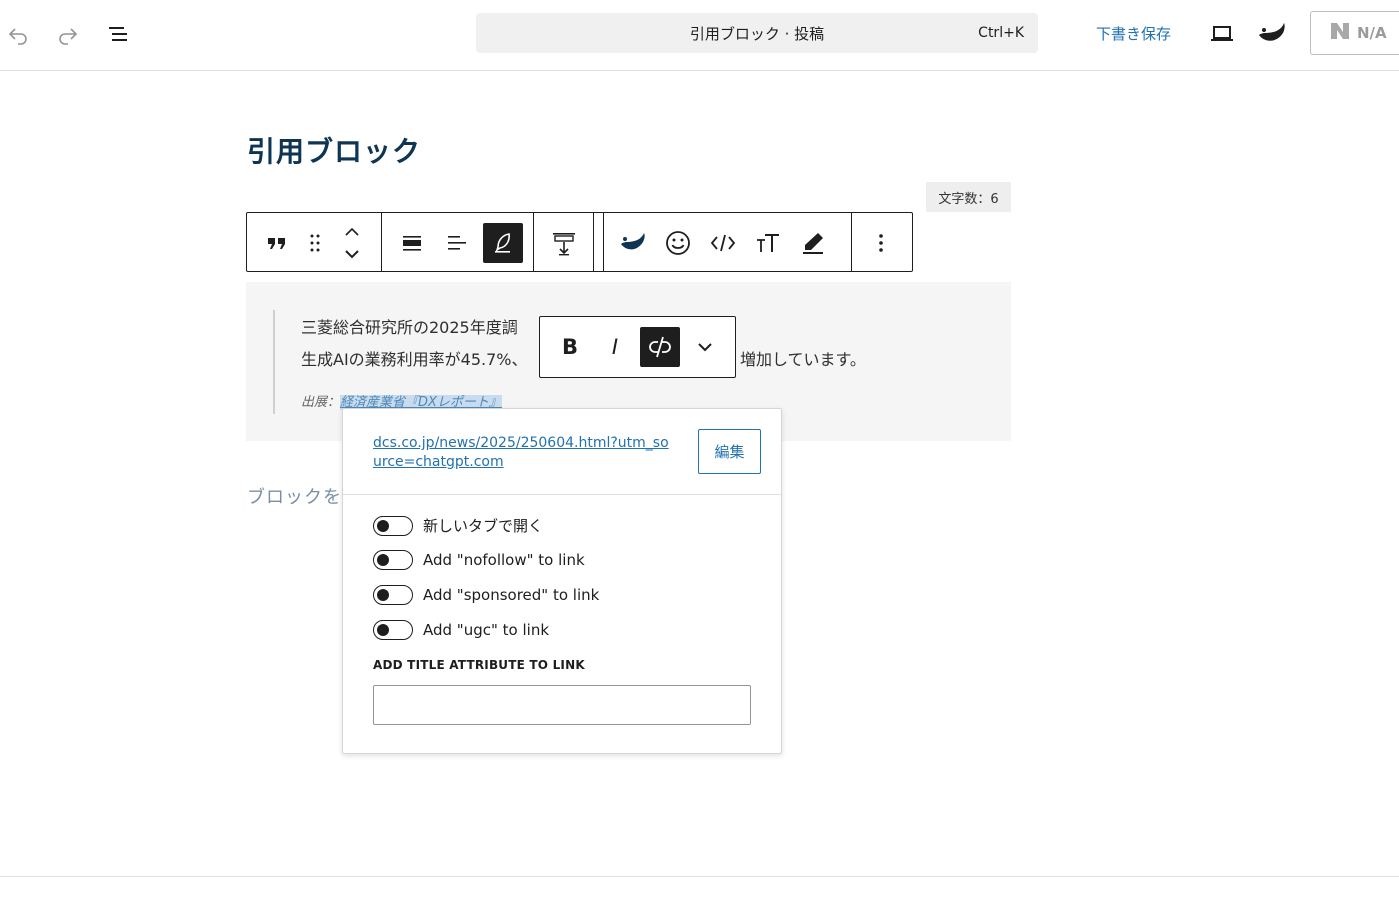  I want to click on style-feather-icon, so click(503, 243).